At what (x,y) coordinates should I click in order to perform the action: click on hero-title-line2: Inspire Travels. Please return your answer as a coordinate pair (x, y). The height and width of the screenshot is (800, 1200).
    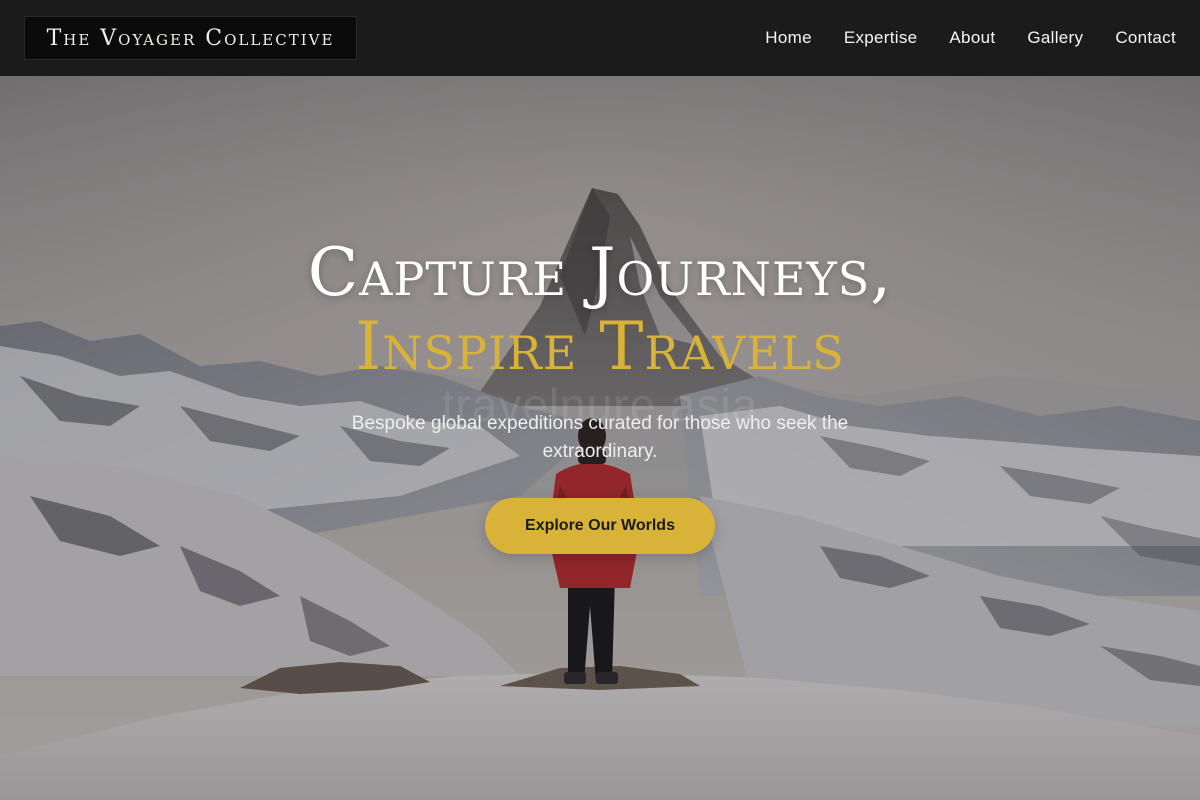
    Looking at the image, I should click on (600, 346).